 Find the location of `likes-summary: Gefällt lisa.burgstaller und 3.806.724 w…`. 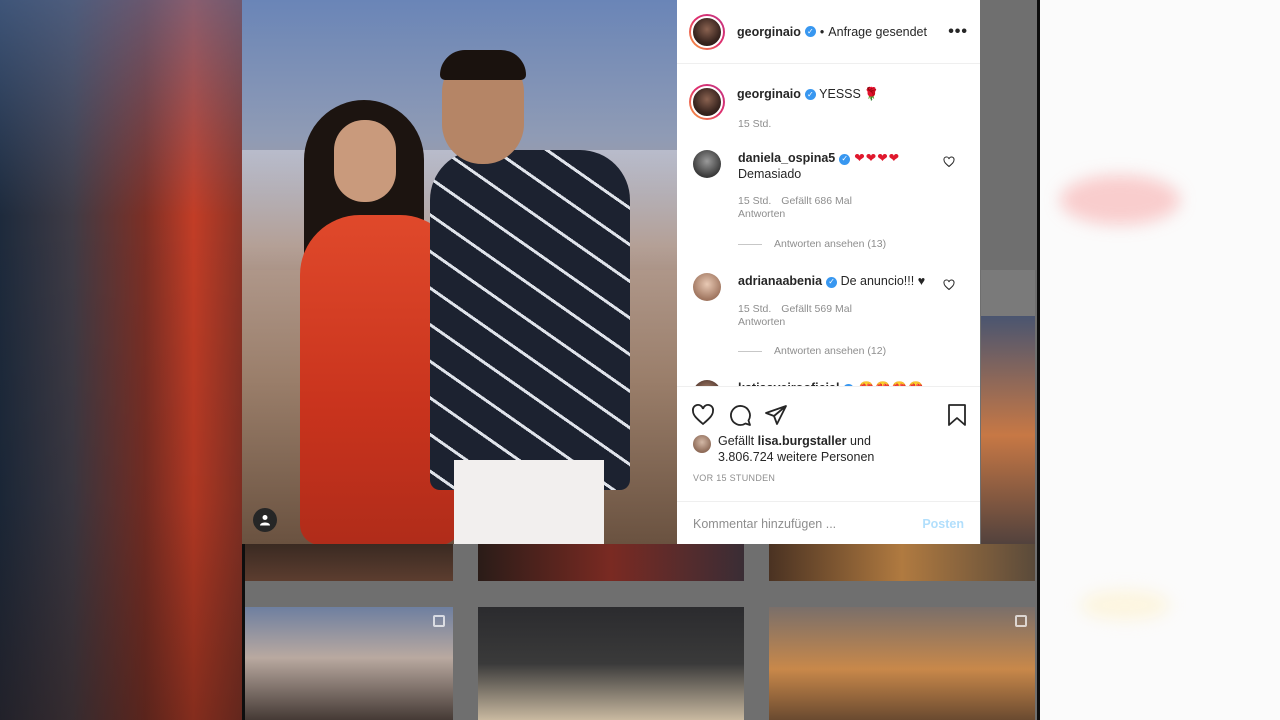

likes-summary: Gefällt lisa.burgstaller und 3.806.724 w… is located at coordinates (783, 449).